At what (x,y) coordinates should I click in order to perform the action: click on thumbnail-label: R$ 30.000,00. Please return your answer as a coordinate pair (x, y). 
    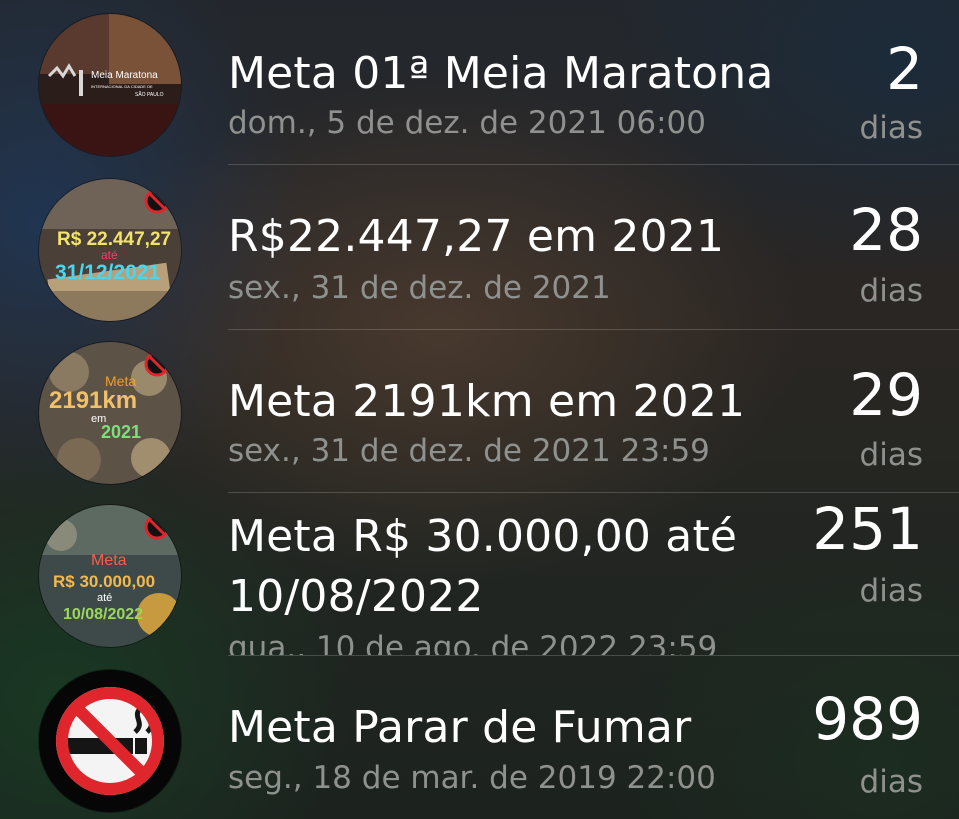
    Looking at the image, I should click on (104, 581).